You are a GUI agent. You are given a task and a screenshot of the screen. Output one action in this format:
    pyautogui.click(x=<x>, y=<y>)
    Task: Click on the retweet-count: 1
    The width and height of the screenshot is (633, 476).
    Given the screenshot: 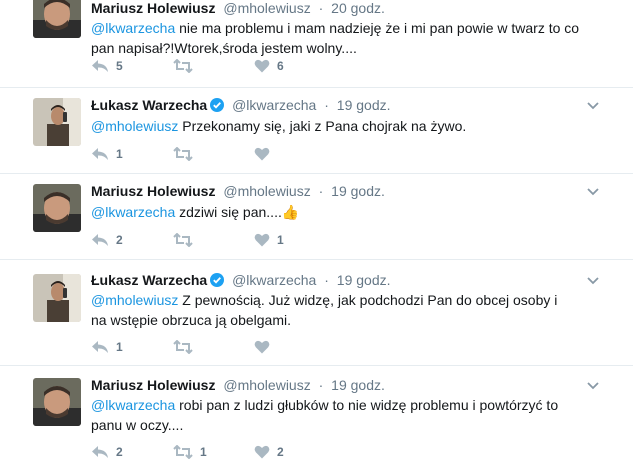 What is the action you would take?
    pyautogui.click(x=203, y=452)
    